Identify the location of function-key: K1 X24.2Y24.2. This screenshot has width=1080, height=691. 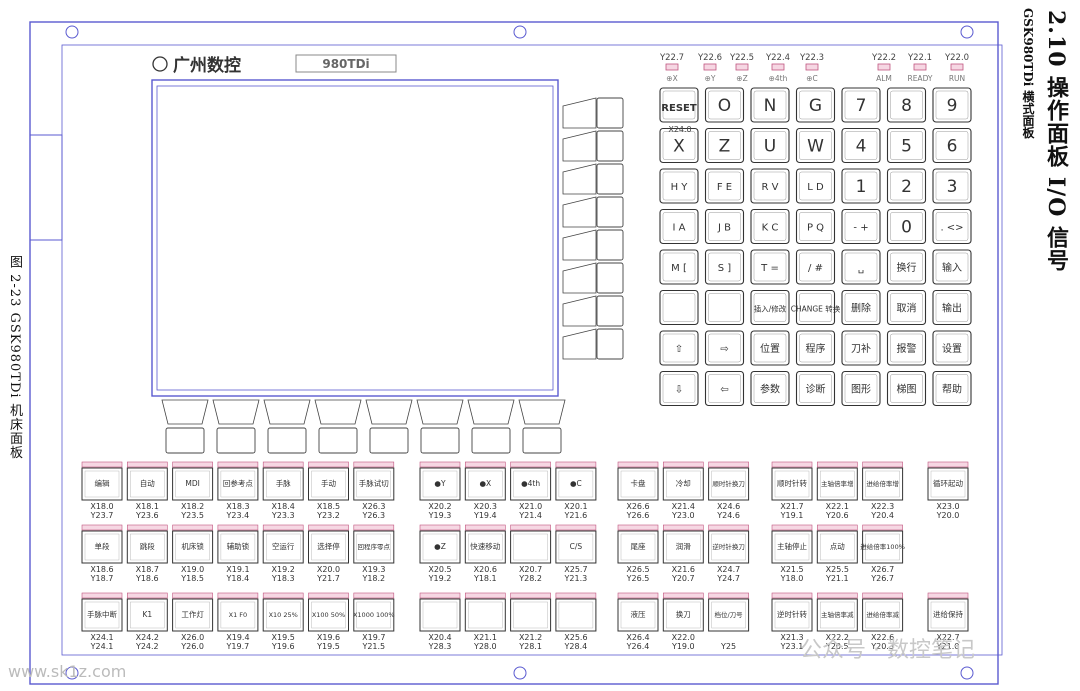
(147, 621).